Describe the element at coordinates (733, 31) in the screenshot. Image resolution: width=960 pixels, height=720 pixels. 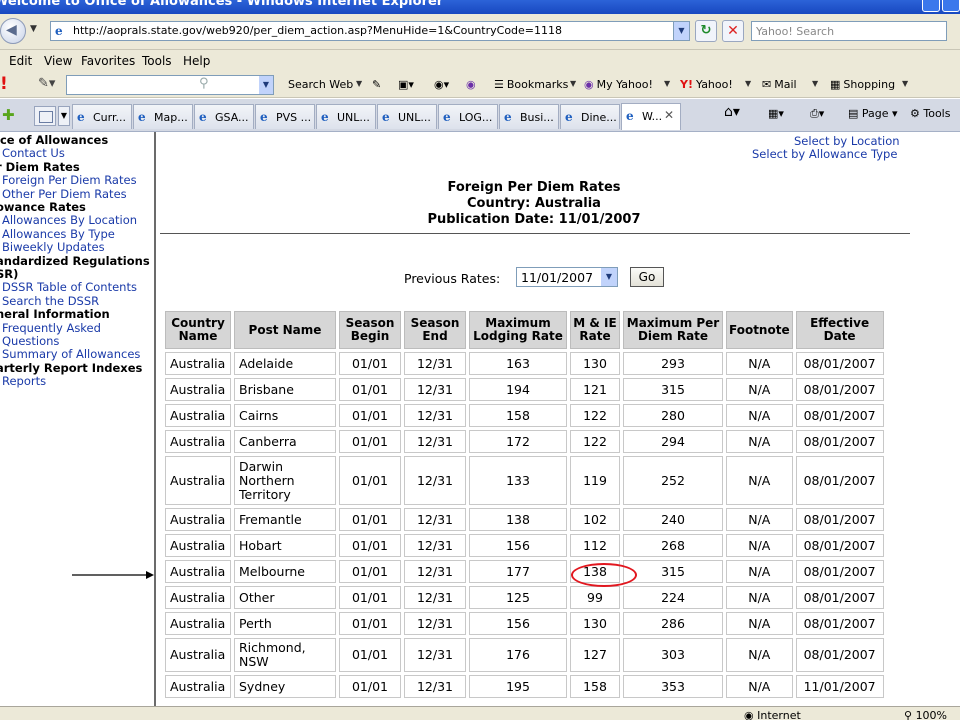
I see `stop-button: ✕` at that location.